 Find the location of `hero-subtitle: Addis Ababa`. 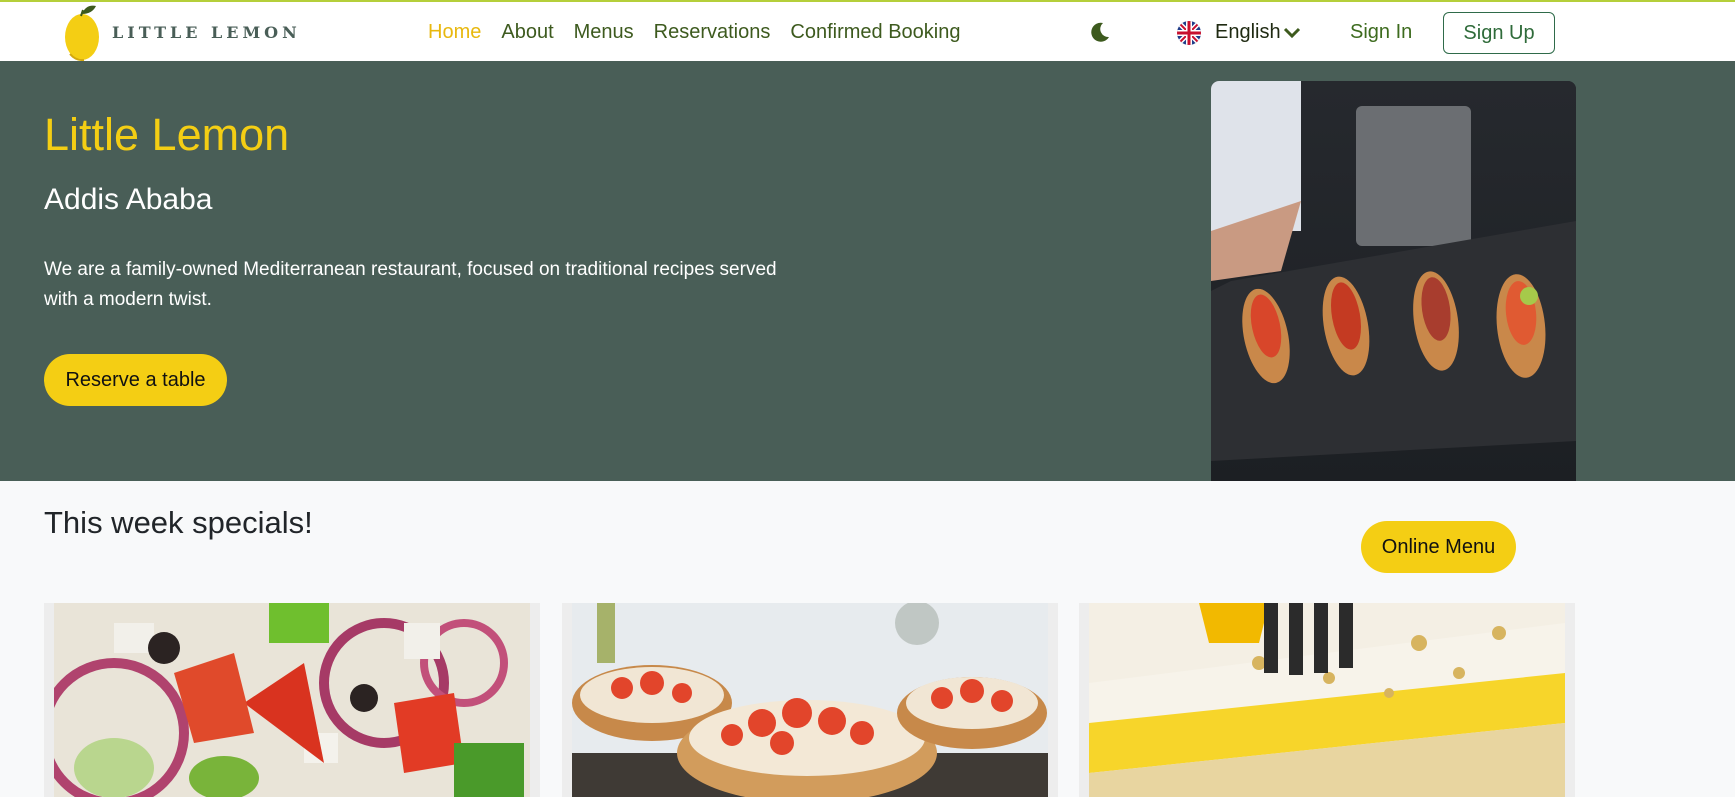

hero-subtitle: Addis Ababa is located at coordinates (128, 199).